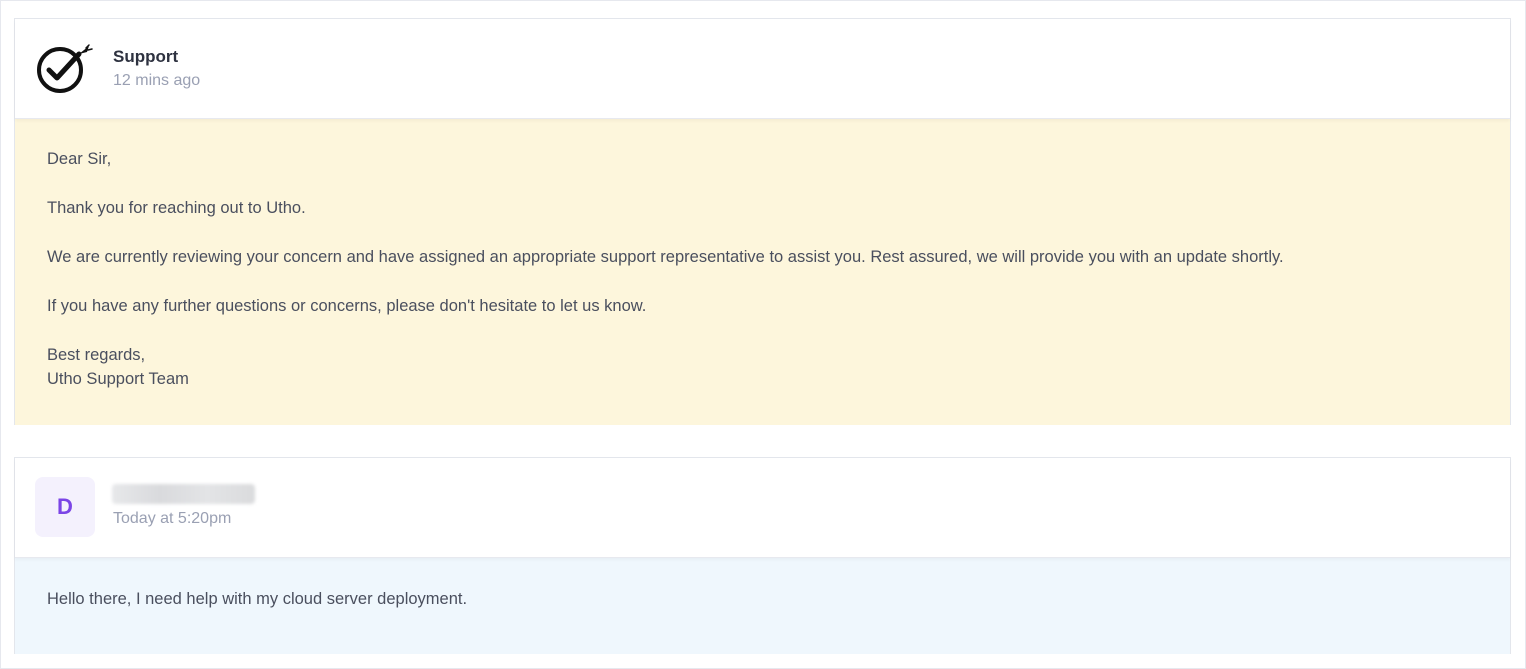 Image resolution: width=1526 pixels, height=669 pixels. Describe the element at coordinates (118, 379) in the screenshot. I see `message-signature: Utho Support Team` at that location.